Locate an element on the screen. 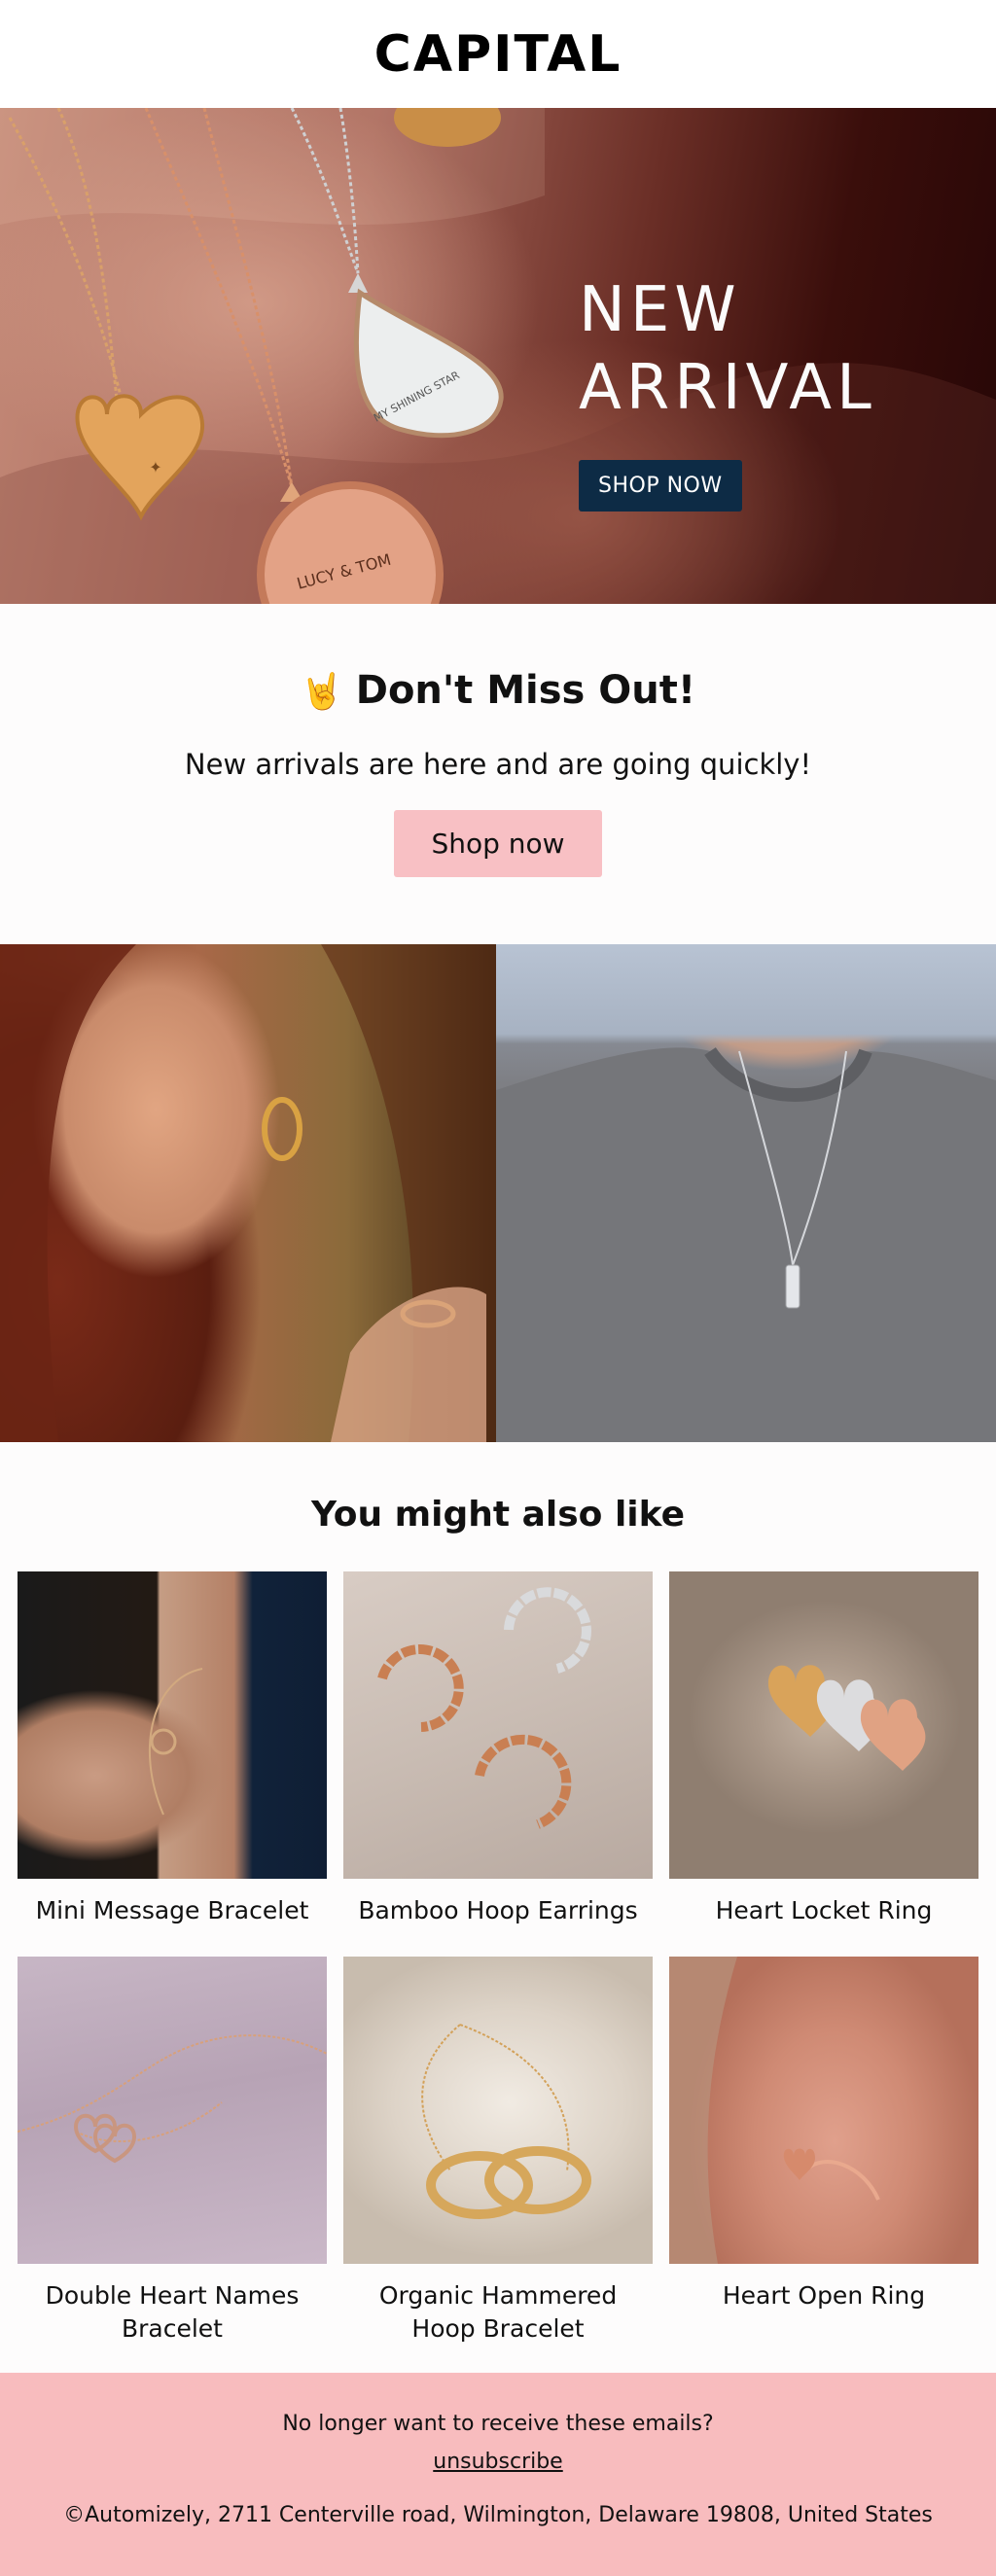 This screenshot has height=2576, width=996. product-card: Organic Hammered Hoop Bracelet is located at coordinates (498, 2152).